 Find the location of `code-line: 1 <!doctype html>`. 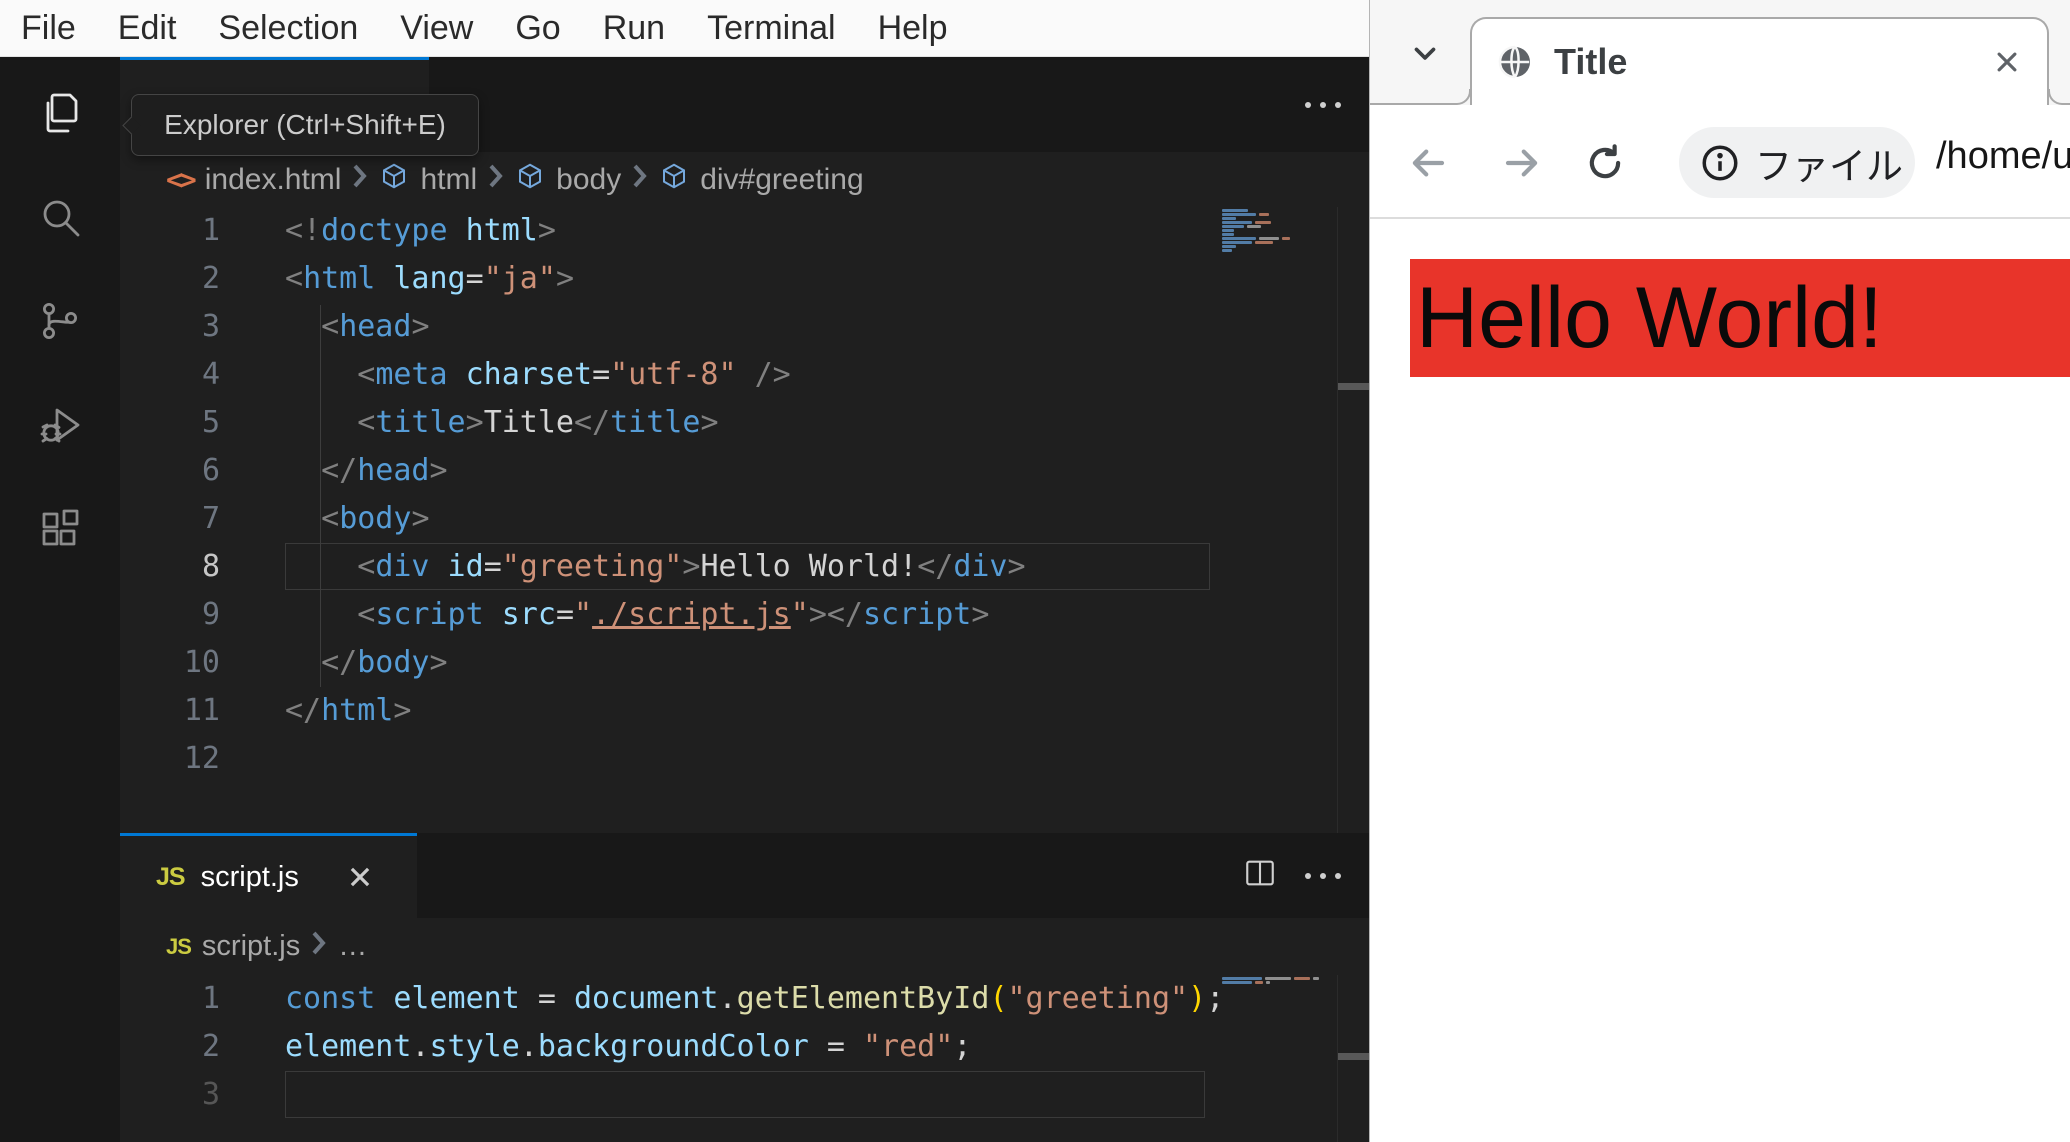

code-line: 1 <!doctype html> is located at coordinates (744, 231).